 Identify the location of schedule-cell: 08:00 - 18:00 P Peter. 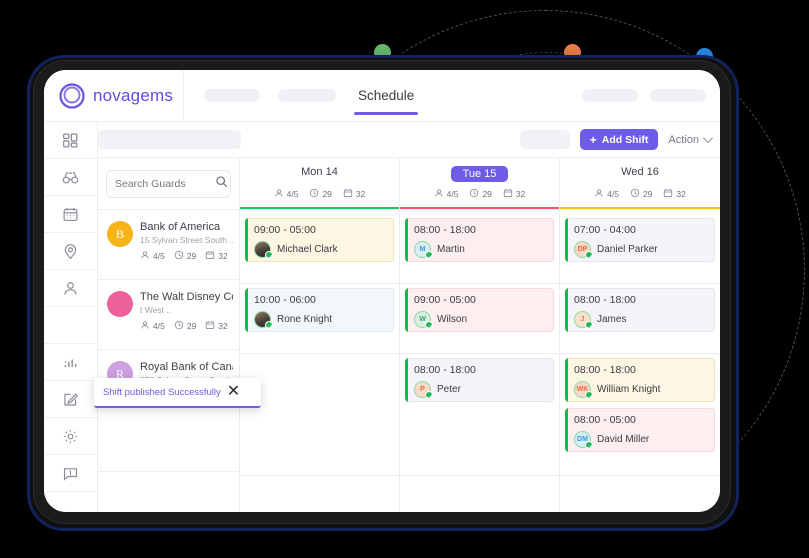
(479, 415).